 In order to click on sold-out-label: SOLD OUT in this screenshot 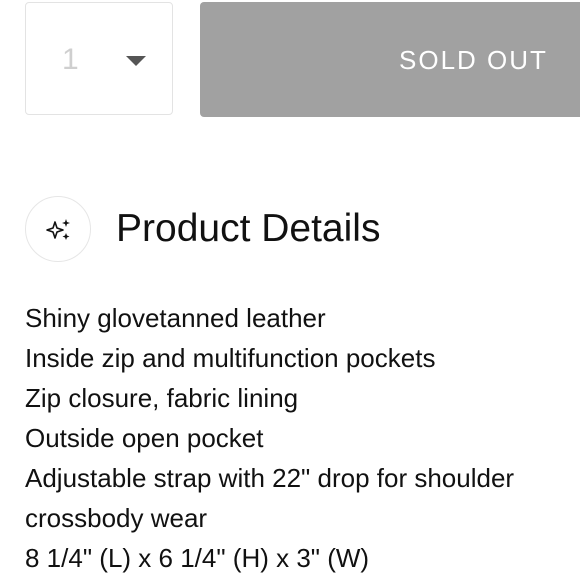, I will do `click(473, 60)`.